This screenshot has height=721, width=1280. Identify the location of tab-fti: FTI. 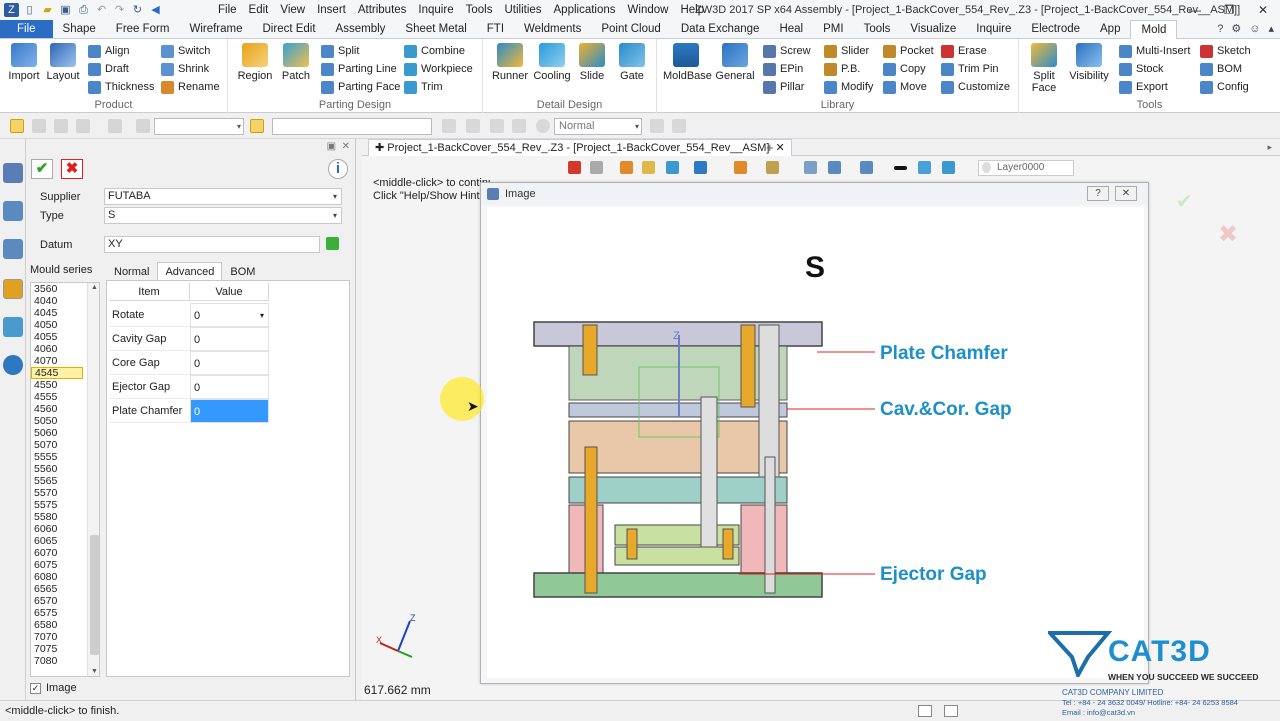
(495, 29).